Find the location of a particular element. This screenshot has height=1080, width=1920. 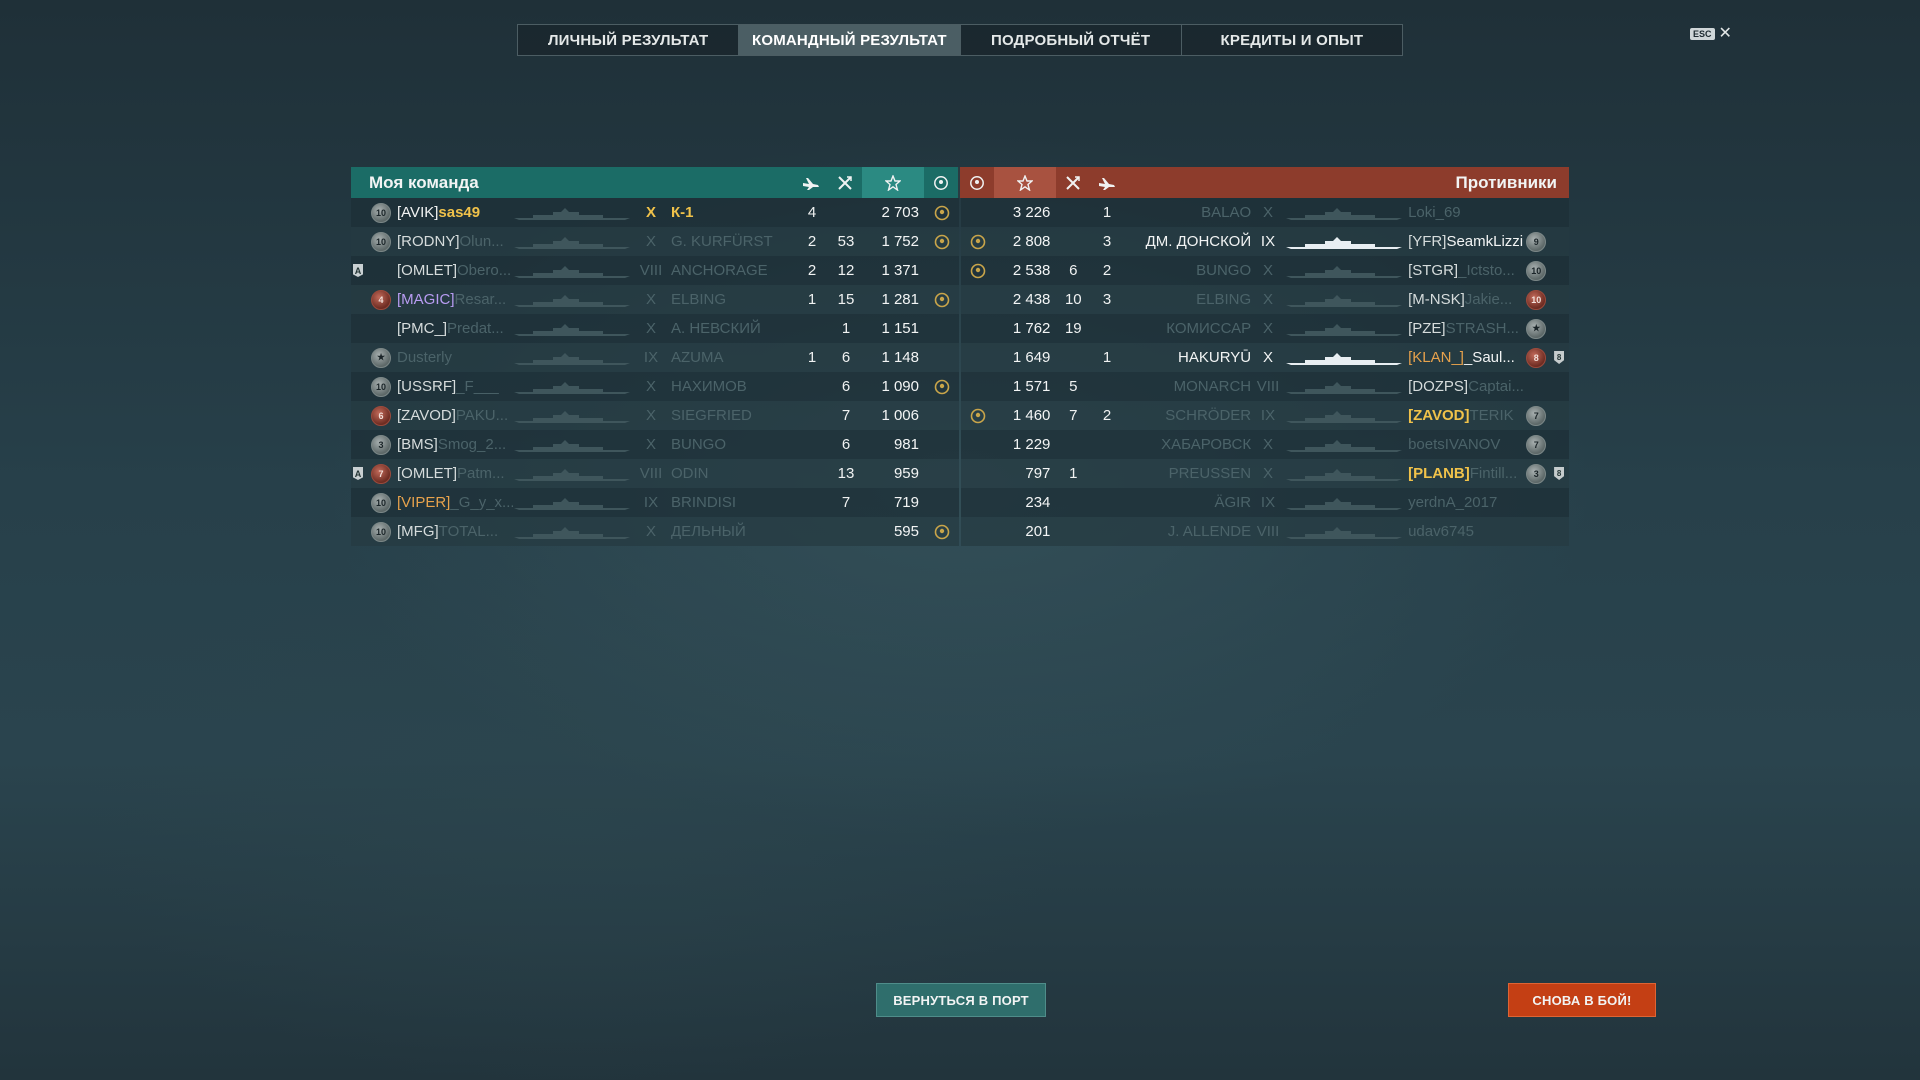

enemy-team-row: 1 460 7 2 SCHRÖDER IX [ZAVOD] TERIK 7 is located at coordinates (1265, 415).